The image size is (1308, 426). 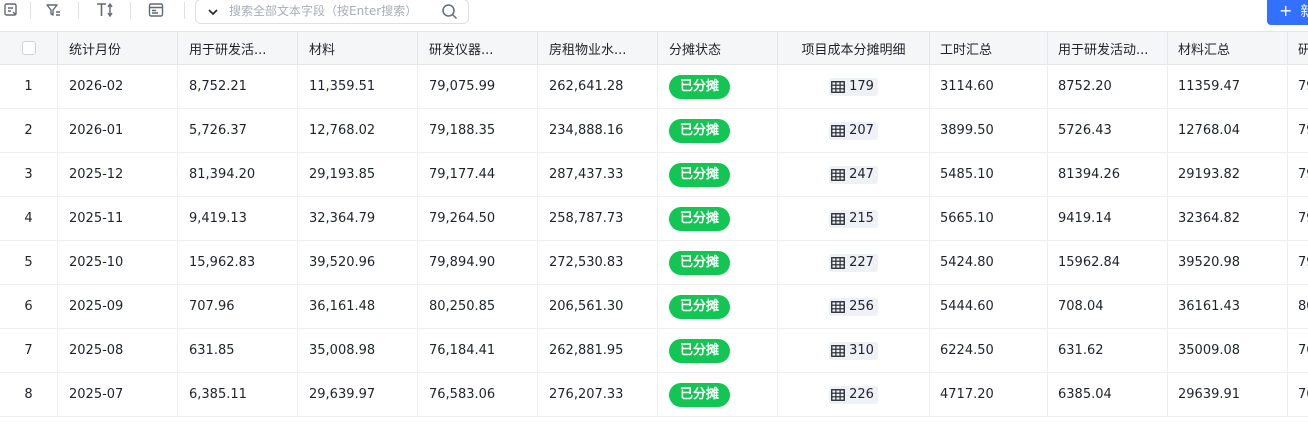 What do you see at coordinates (323, 11) in the screenshot?
I see `search-placeholder: 搜索全部文本字段（按Enter搜索）` at bounding box center [323, 11].